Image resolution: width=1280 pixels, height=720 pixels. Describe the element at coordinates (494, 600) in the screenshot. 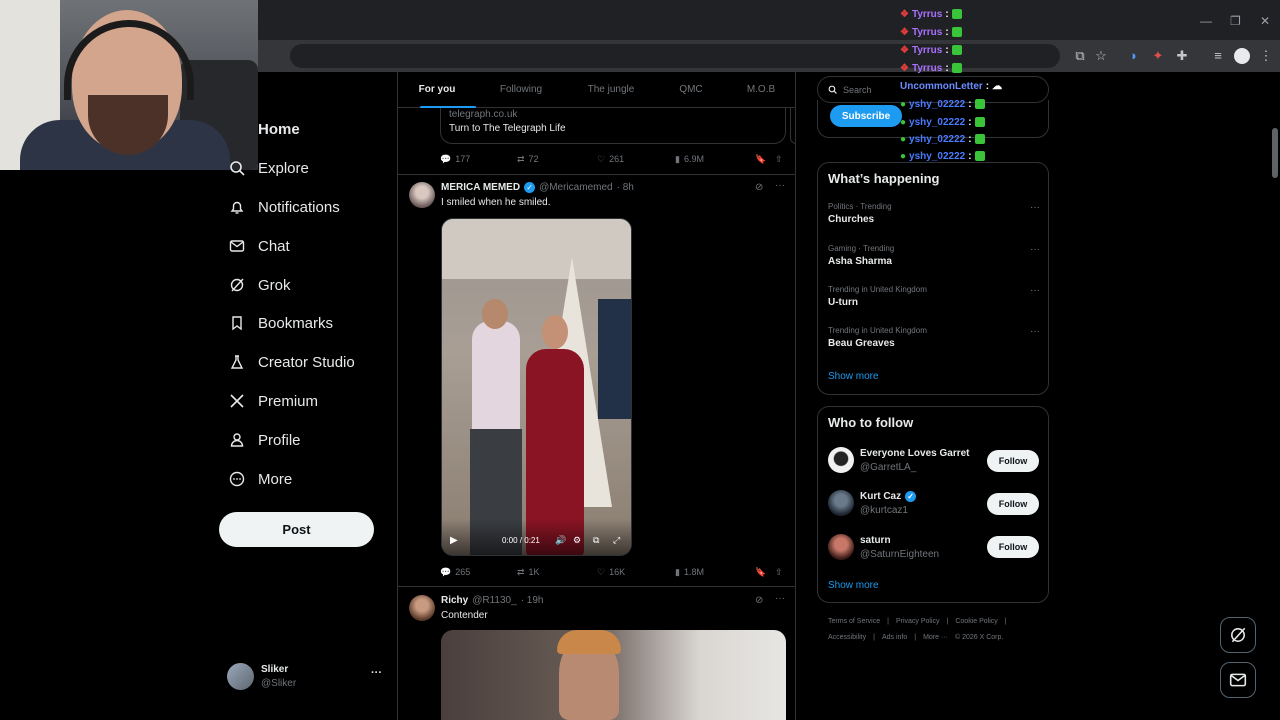

I see `author-handle: @R1130_` at that location.